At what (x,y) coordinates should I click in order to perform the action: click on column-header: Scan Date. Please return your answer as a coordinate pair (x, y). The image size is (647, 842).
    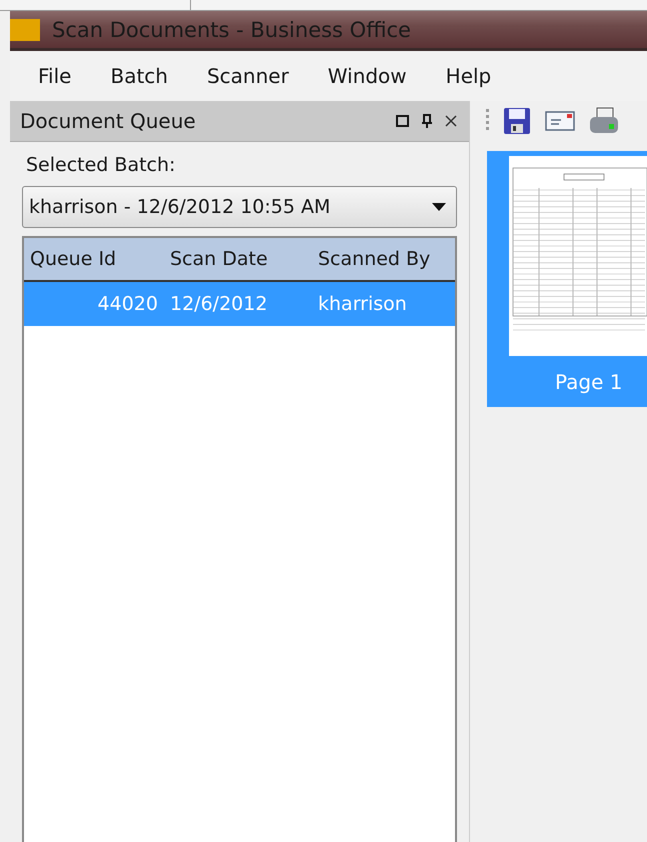
    Looking at the image, I should click on (238, 259).